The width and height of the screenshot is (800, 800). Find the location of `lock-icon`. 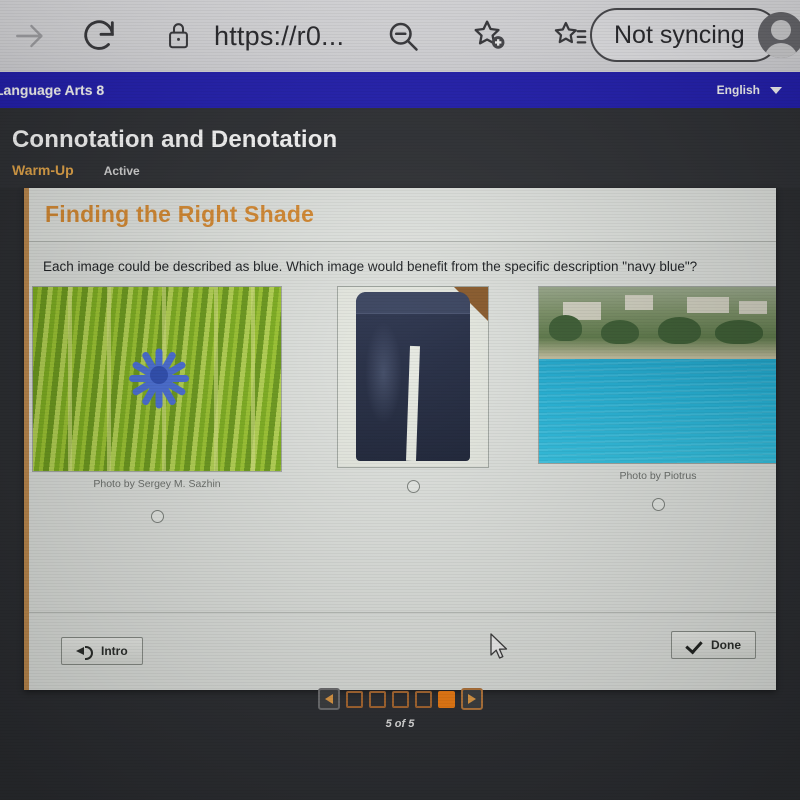

lock-icon is located at coordinates (178, 36).